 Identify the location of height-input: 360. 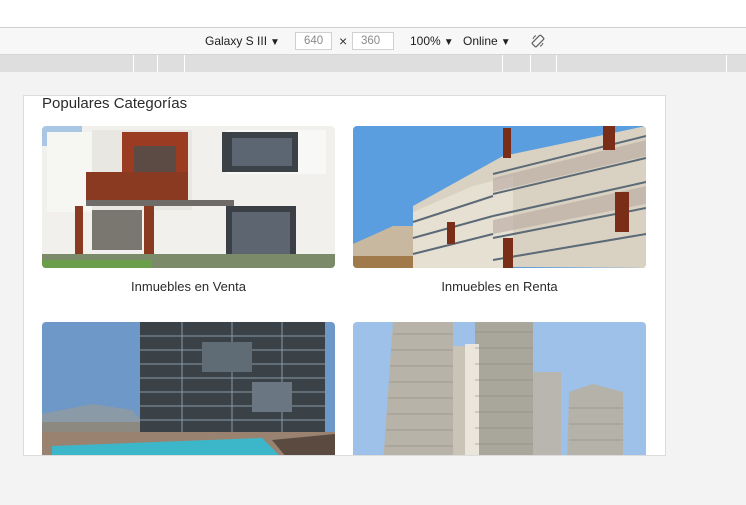
(373, 41).